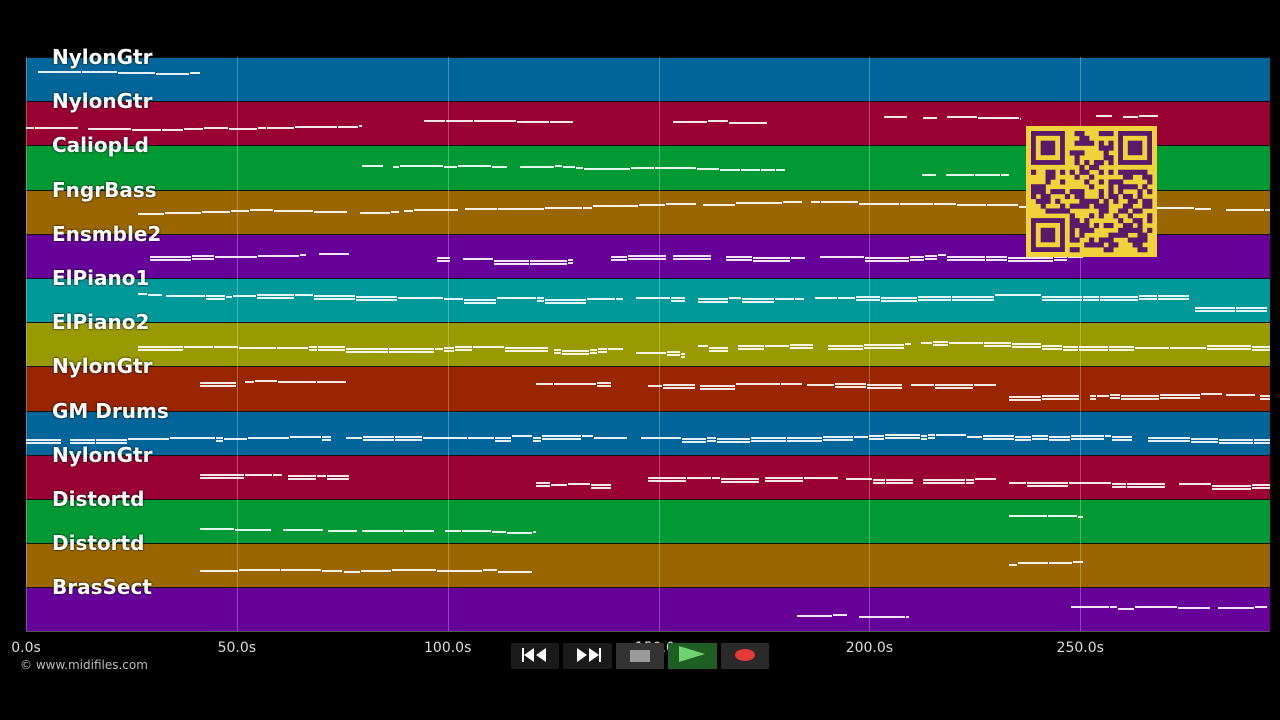  Describe the element at coordinates (692, 656) in the screenshot. I see `play-button` at that location.